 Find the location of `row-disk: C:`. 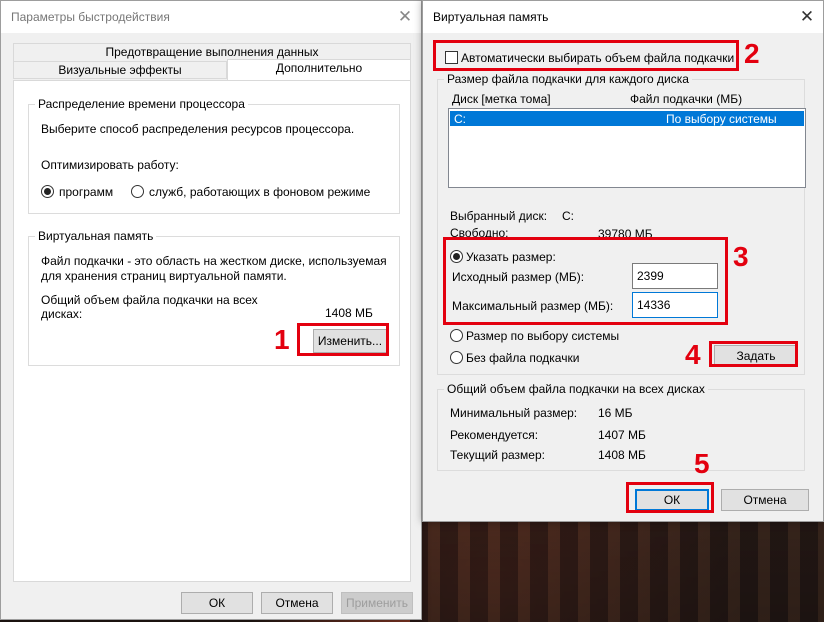

row-disk: C: is located at coordinates (460, 119).